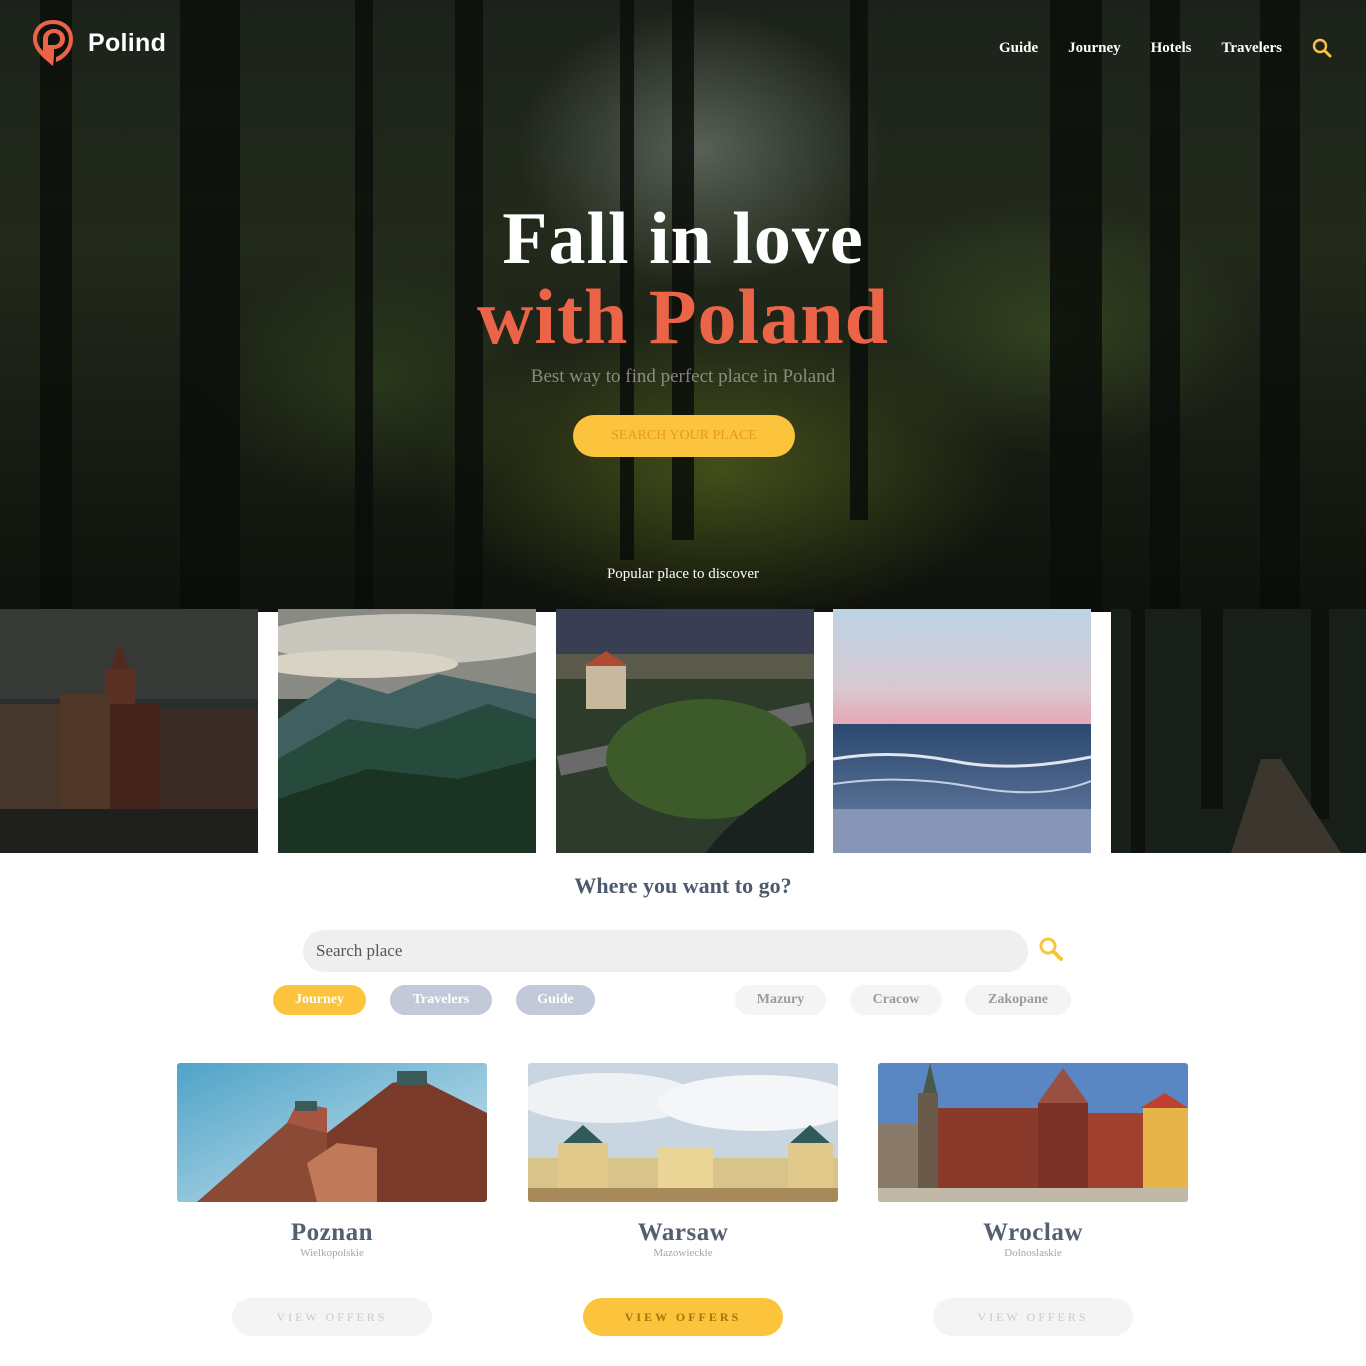 The height and width of the screenshot is (1366, 1366). Describe the element at coordinates (53, 43) in the screenshot. I see `pin-logo-icon` at that location.